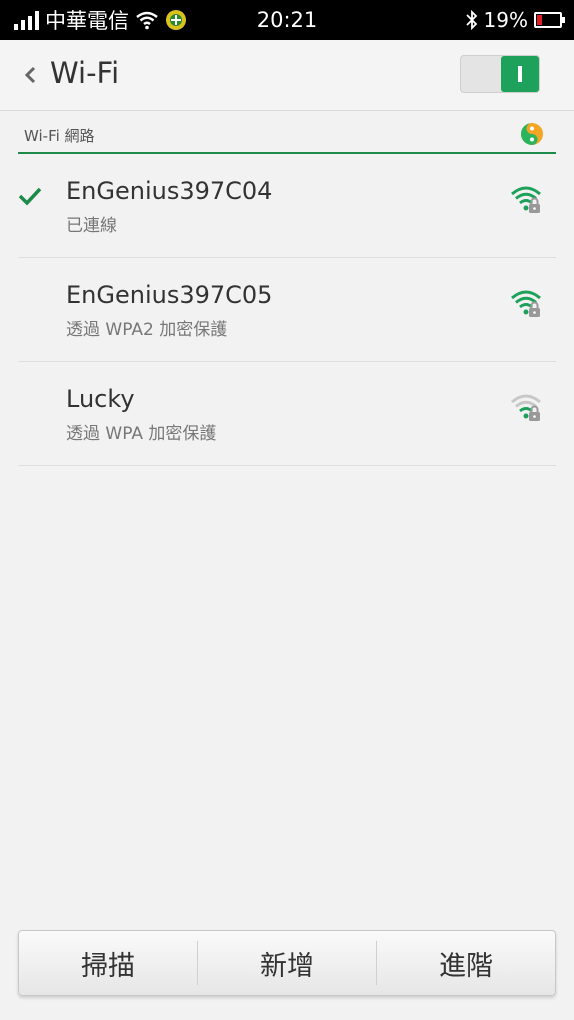 The height and width of the screenshot is (1020, 574). Describe the element at coordinates (526, 407) in the screenshot. I see `wifi-locked-weak-icon` at that location.